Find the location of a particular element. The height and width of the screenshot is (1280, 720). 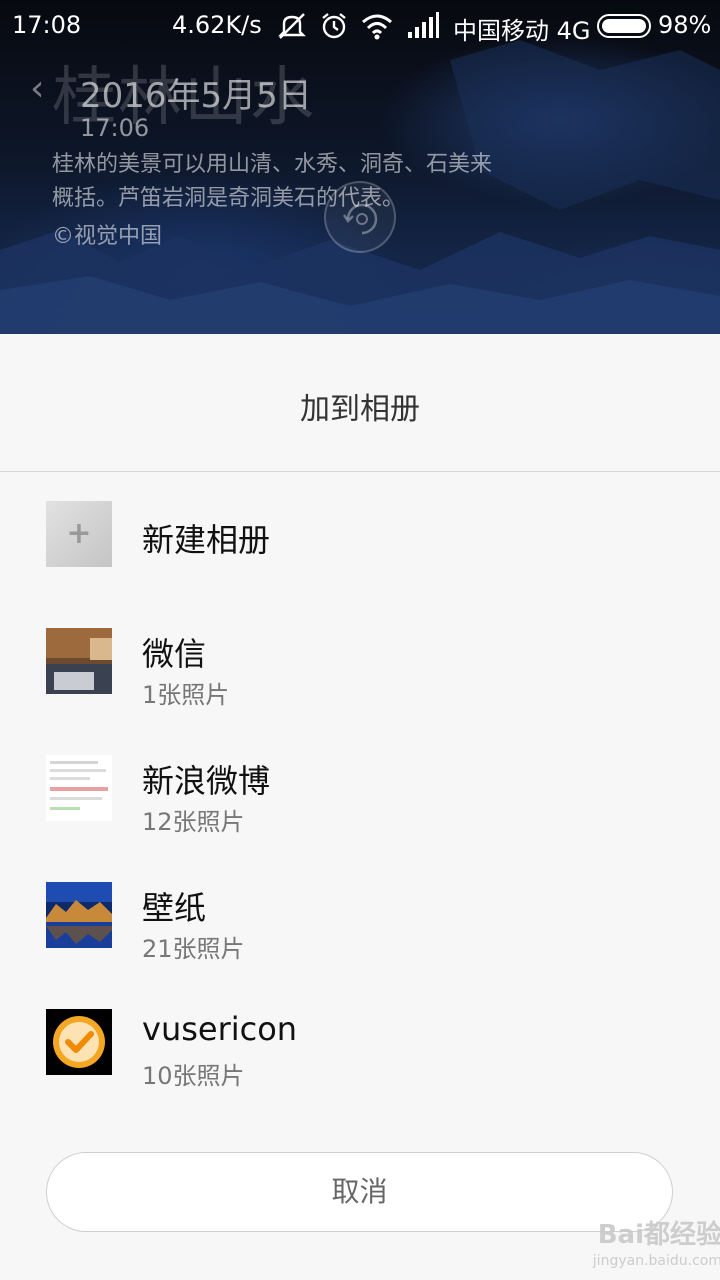

photo-description: 桂林的美景可以用山清、水秀、洞奇、石美来概括。芦笛岩洞是奇洞美石的代表。 is located at coordinates (272, 181).